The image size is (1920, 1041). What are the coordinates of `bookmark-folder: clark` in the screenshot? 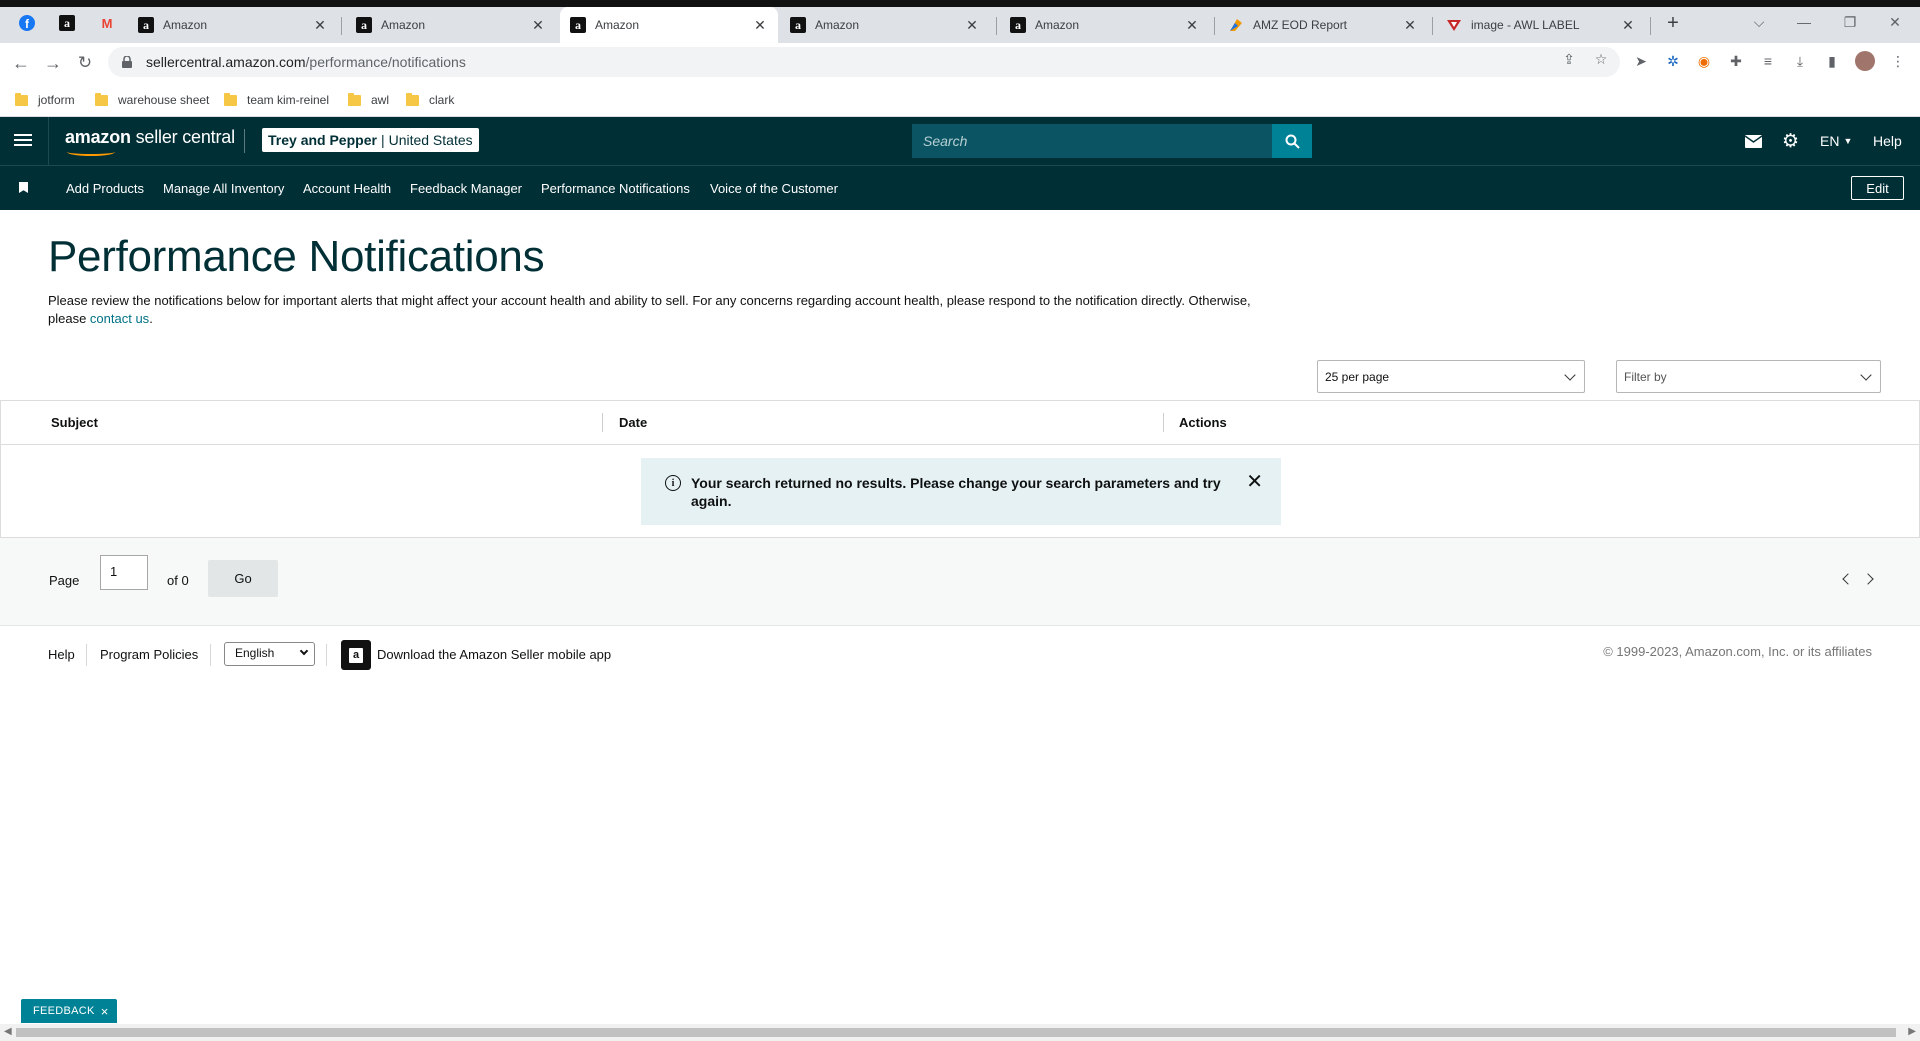 It's located at (430, 100).